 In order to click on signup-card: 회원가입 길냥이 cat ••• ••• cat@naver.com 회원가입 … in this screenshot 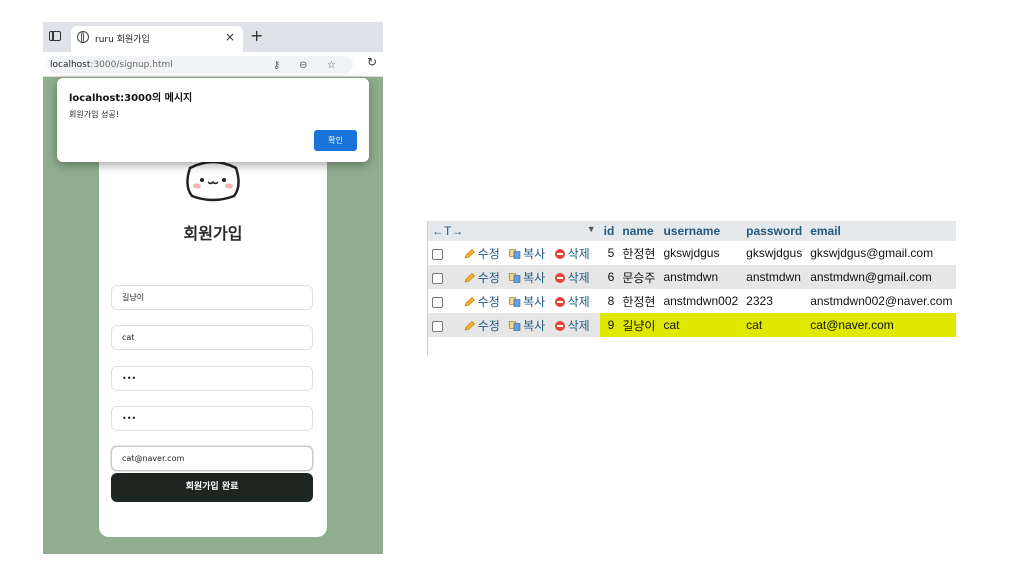, I will do `click(213, 344)`.